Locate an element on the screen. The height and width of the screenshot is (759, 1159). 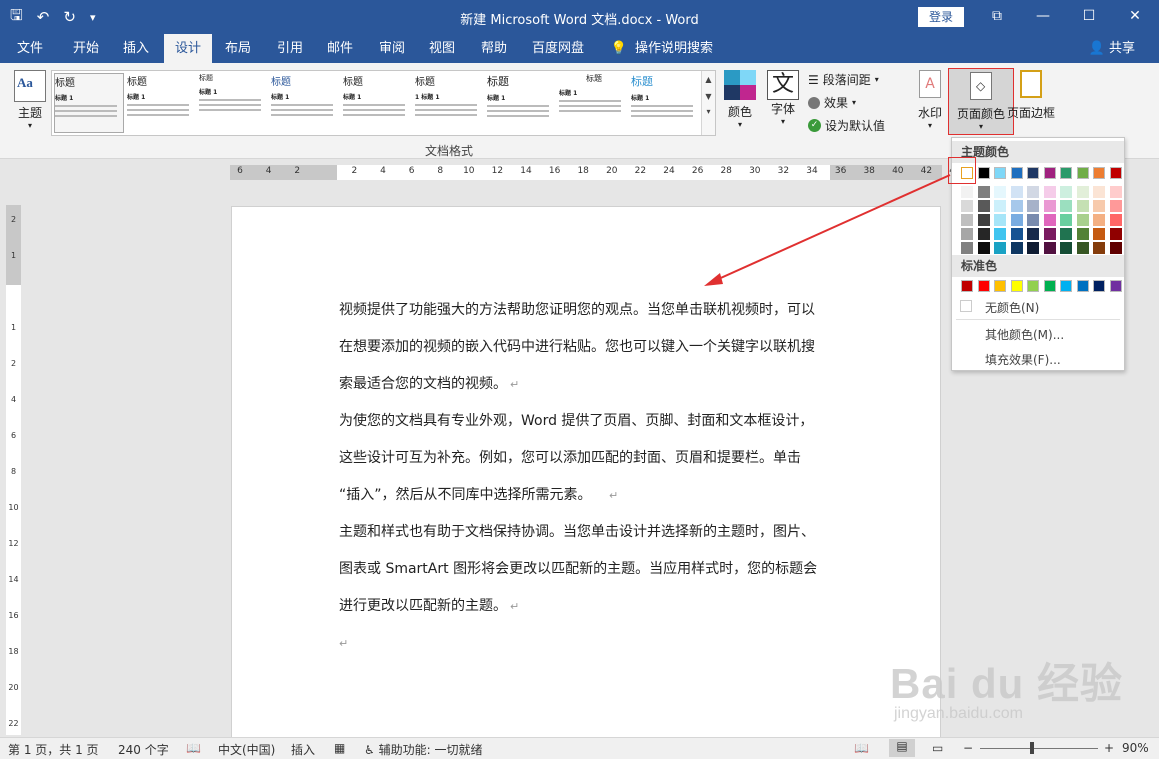
themes-button: 主题 ▾ is located at coordinates (30, 100).